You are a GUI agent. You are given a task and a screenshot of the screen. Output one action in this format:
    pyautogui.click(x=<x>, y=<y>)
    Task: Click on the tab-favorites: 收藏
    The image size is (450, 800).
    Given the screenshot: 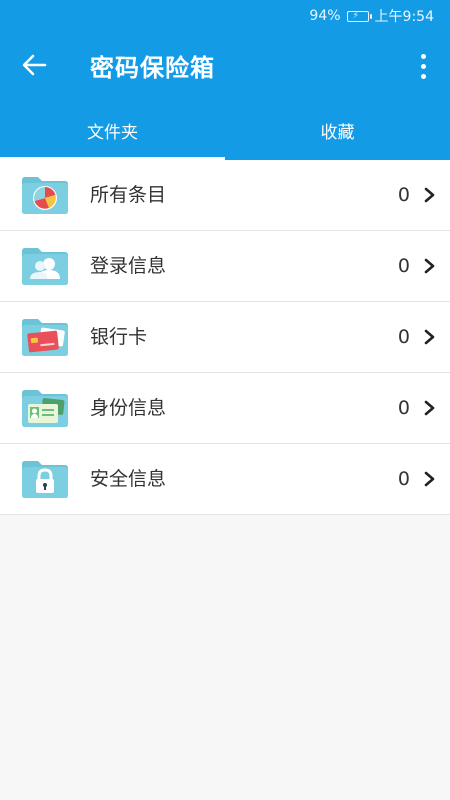 What is the action you would take?
    pyautogui.click(x=337, y=130)
    